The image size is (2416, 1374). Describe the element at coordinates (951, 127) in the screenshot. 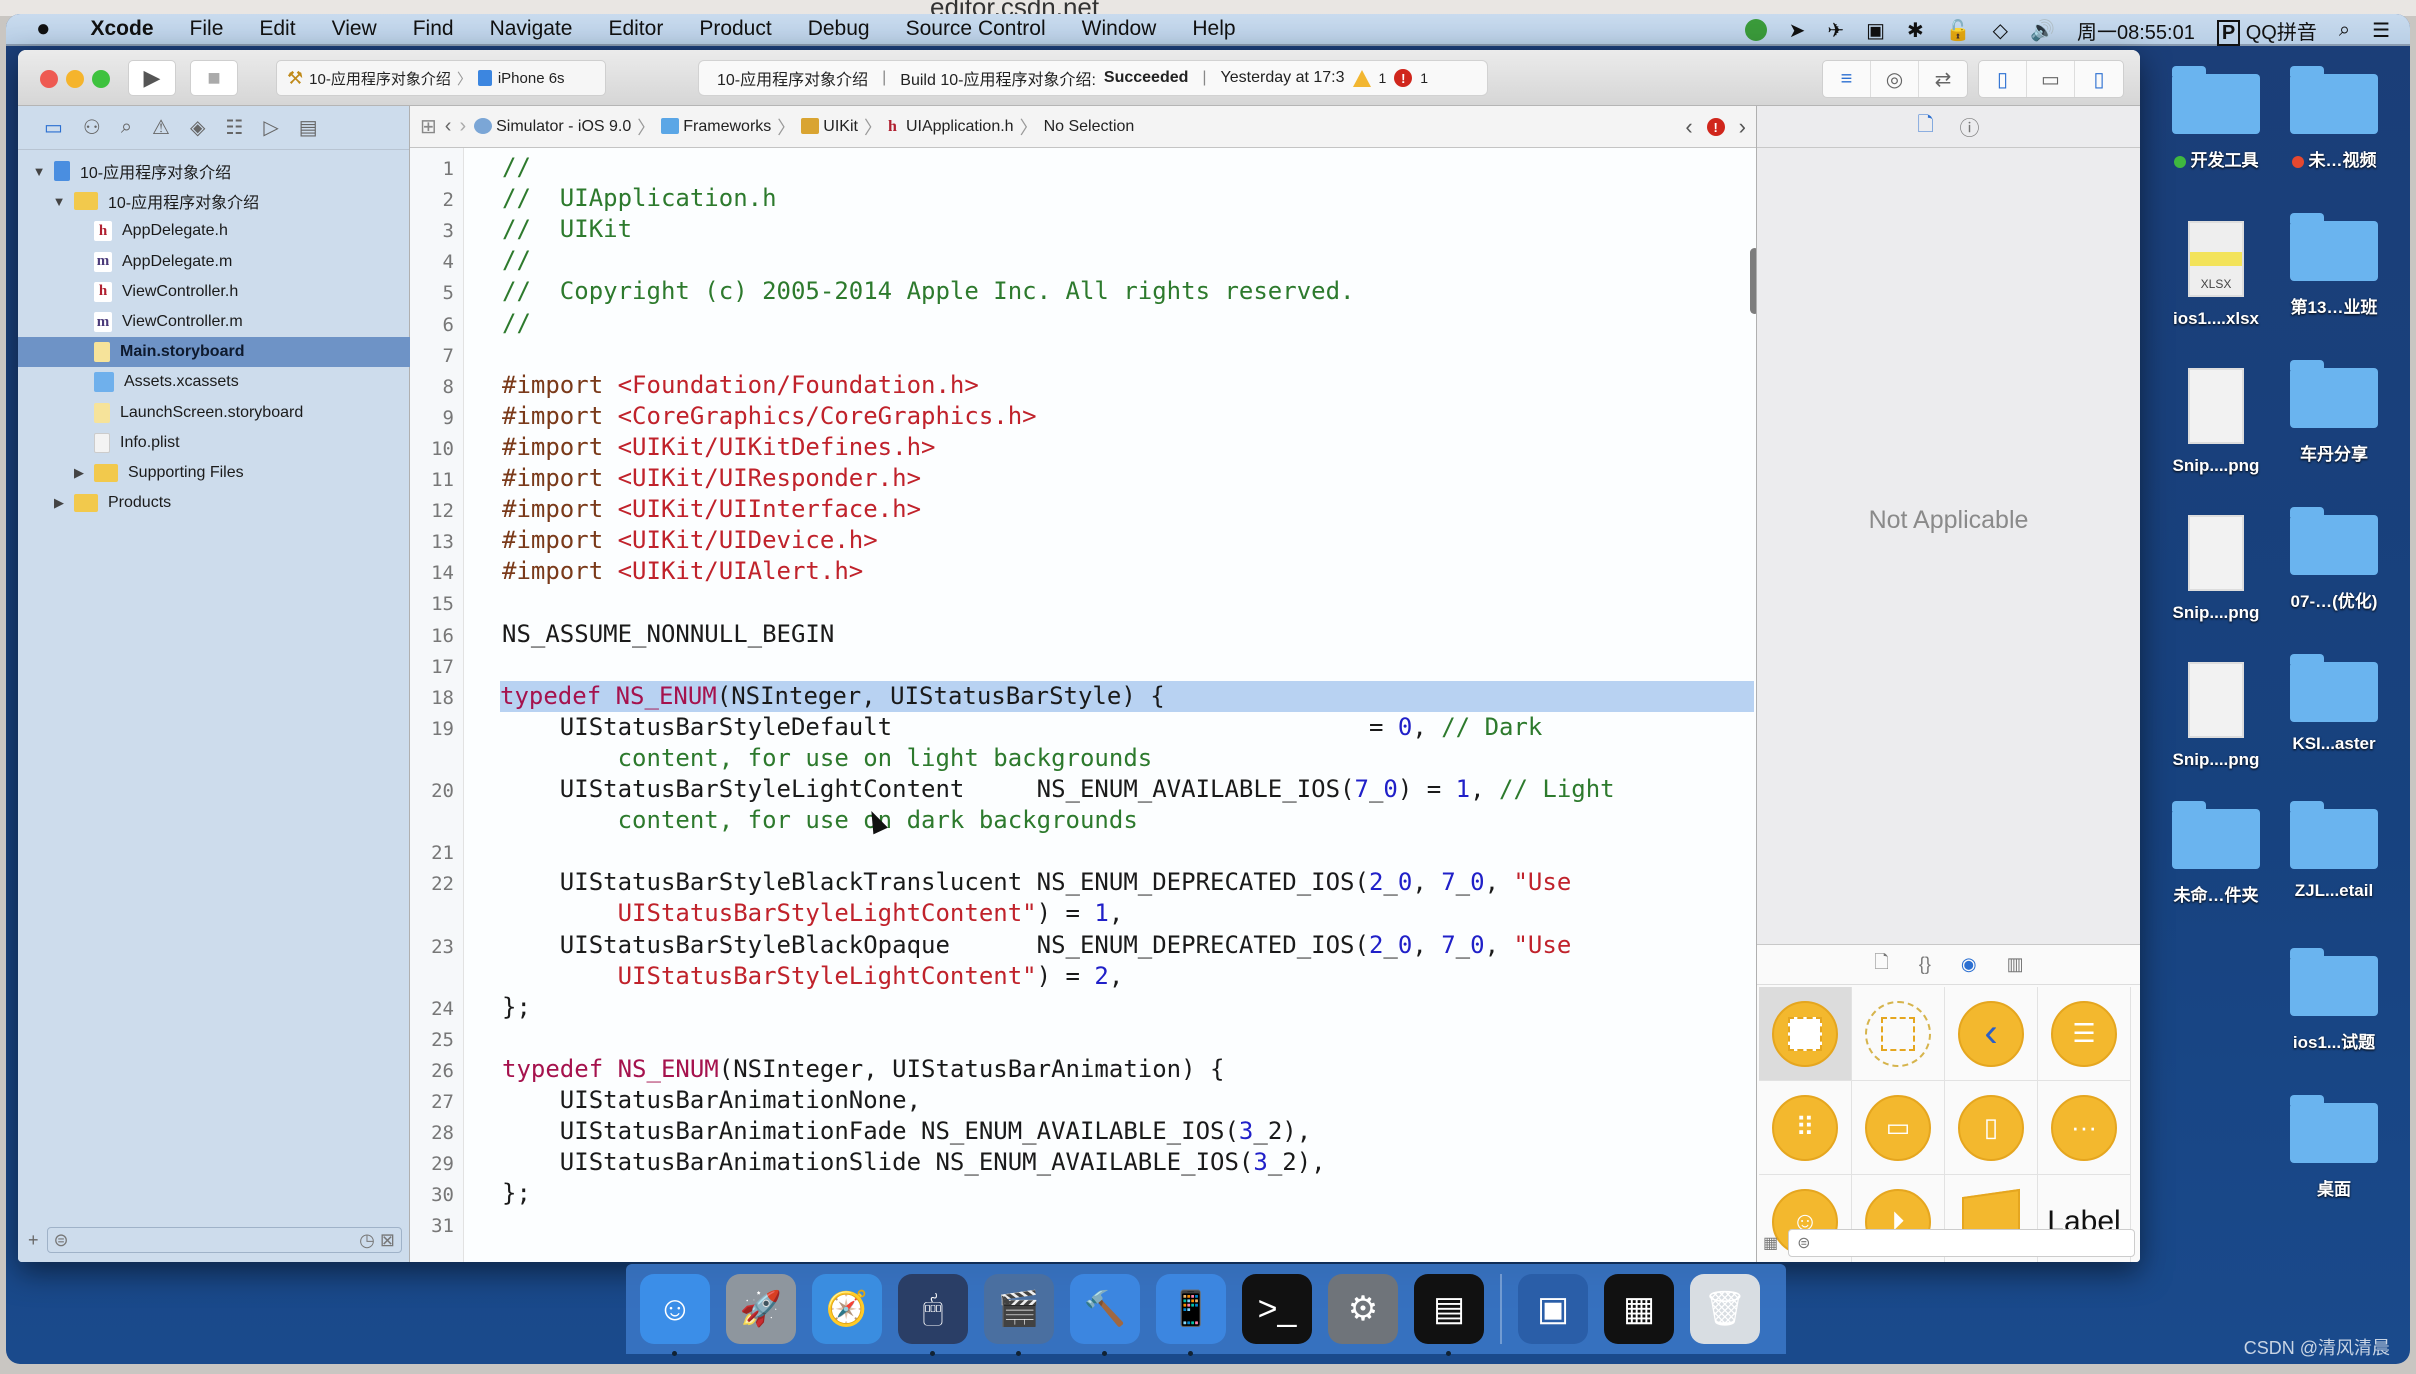

I see `crumb-file: h UIApplication.h` at that location.